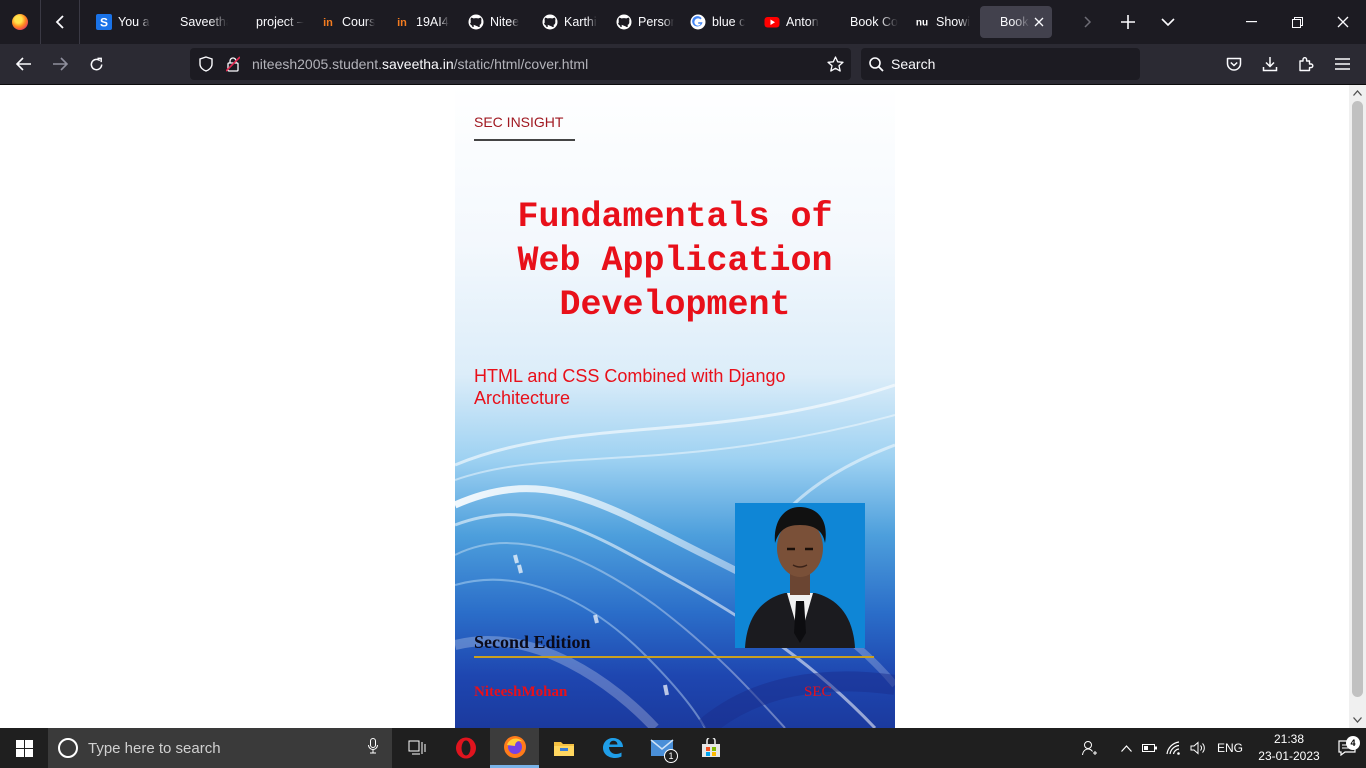 The width and height of the screenshot is (1366, 768). Describe the element at coordinates (675, 217) in the screenshot. I see `title-line: Fundamentals of` at that location.